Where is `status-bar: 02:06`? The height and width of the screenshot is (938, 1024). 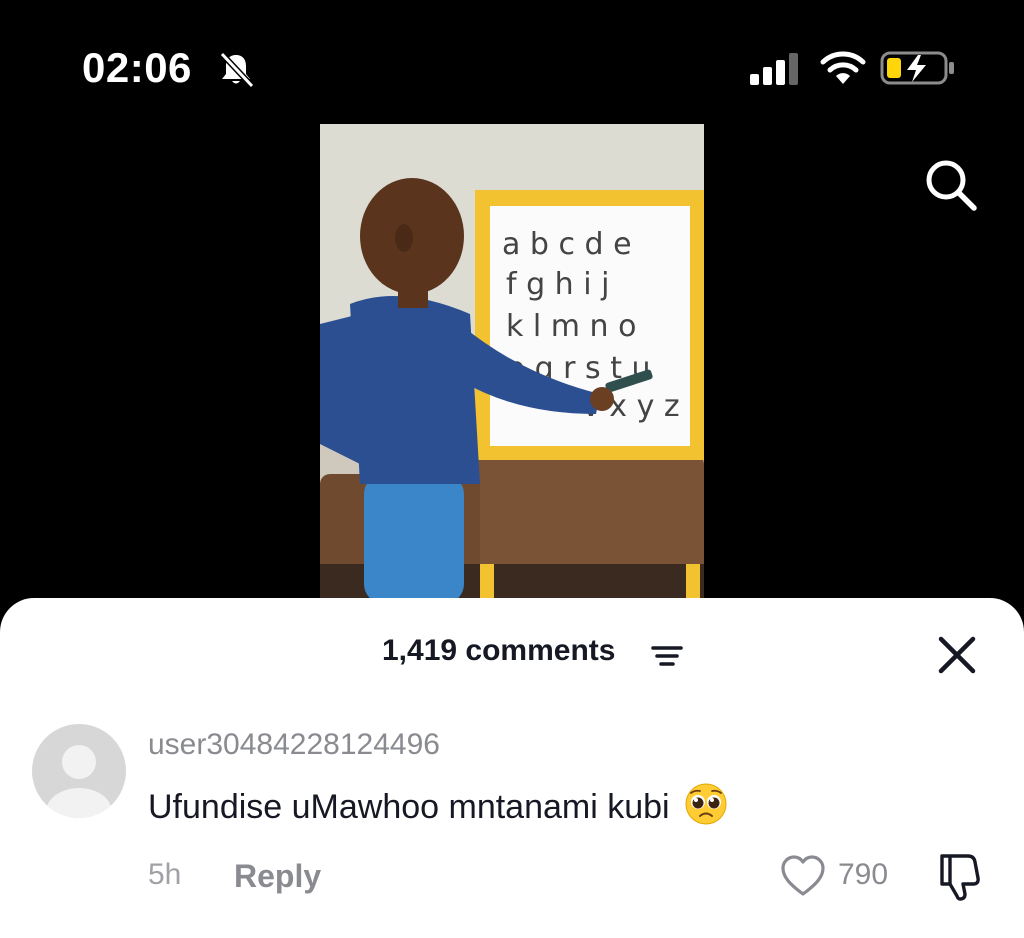
status-bar: 02:06 is located at coordinates (512, 60).